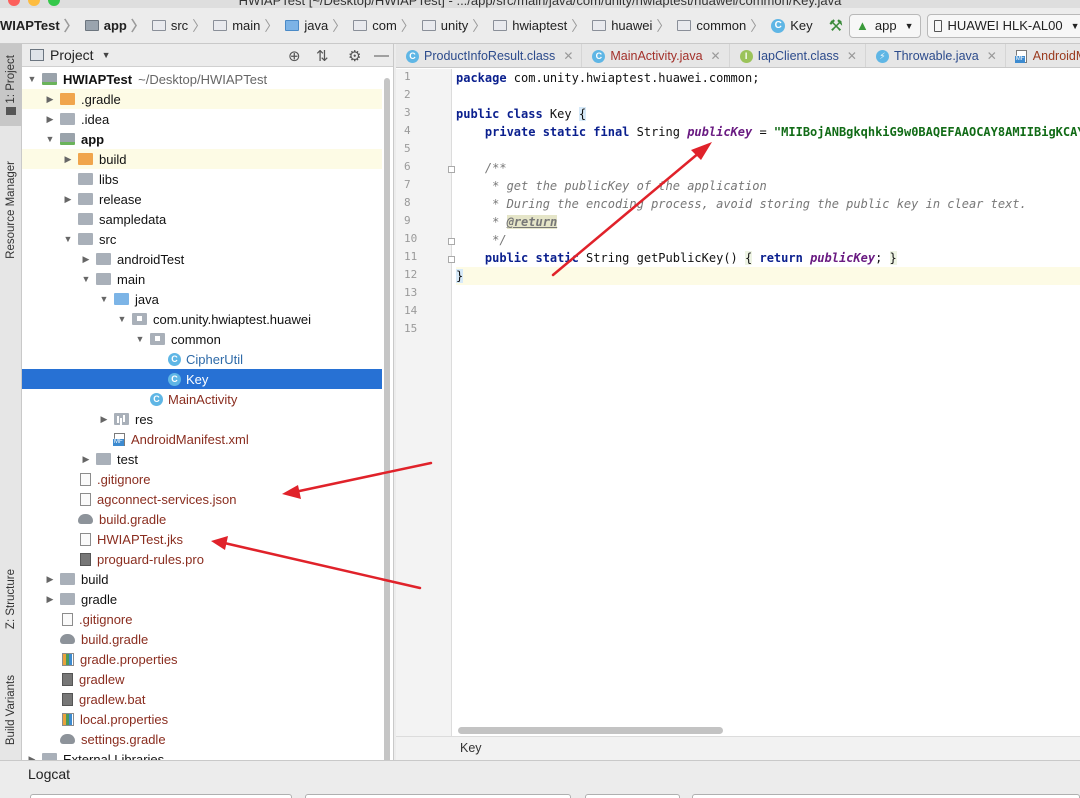 The width and height of the screenshot is (1080, 798). Describe the element at coordinates (202, 99) in the screenshot. I see `tree-row-gradle-dir: ▶ .gradle` at that location.